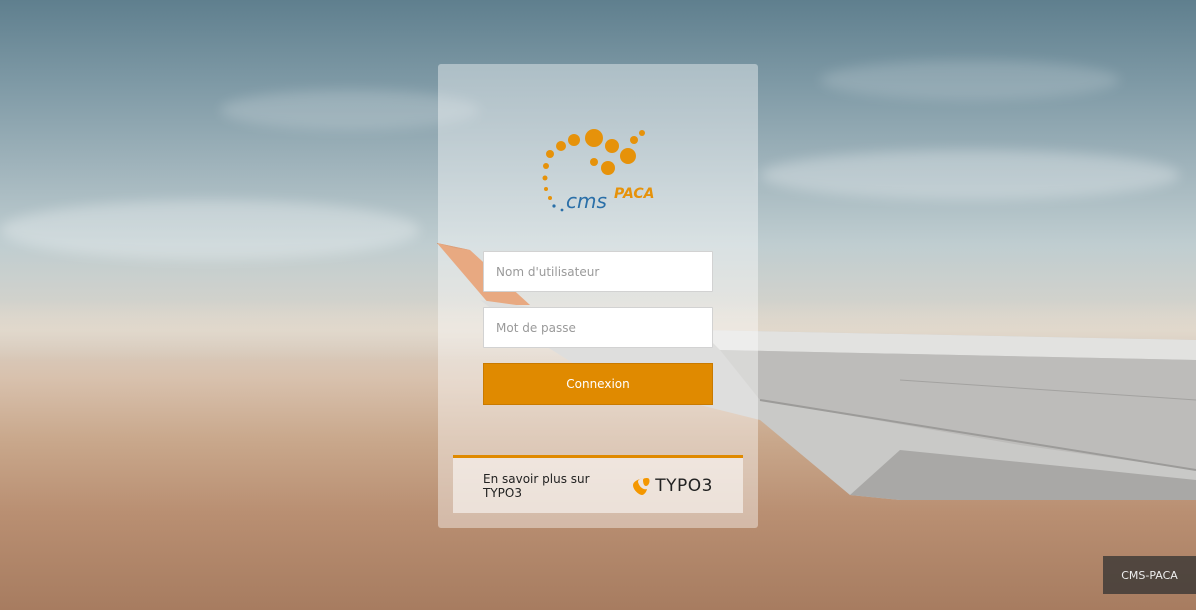  Describe the element at coordinates (598, 384) in the screenshot. I see `login-button: Connexion` at that location.